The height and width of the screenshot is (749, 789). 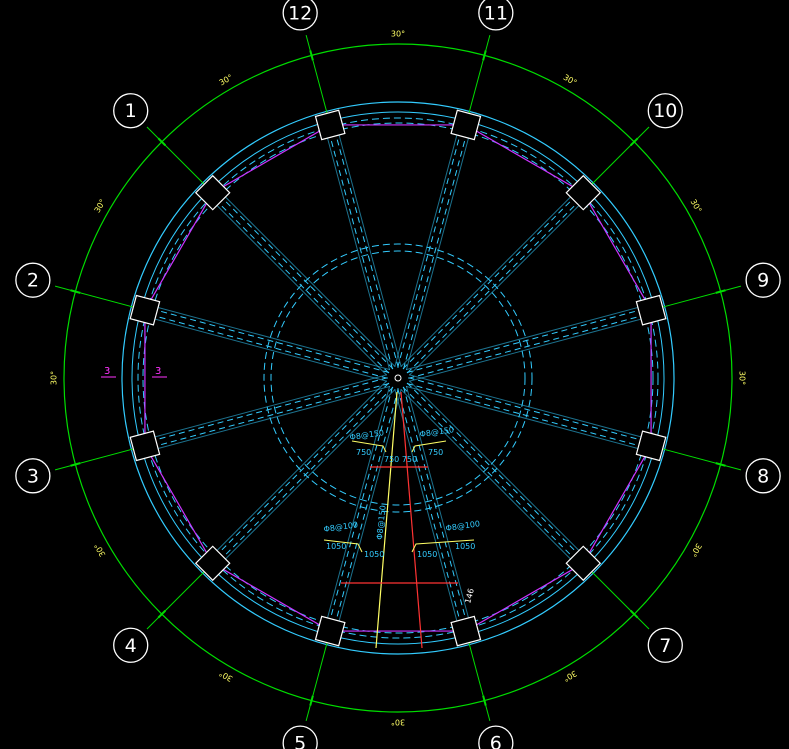 I want to click on rebar-outer-left-dim1: 1050, so click(x=336, y=546).